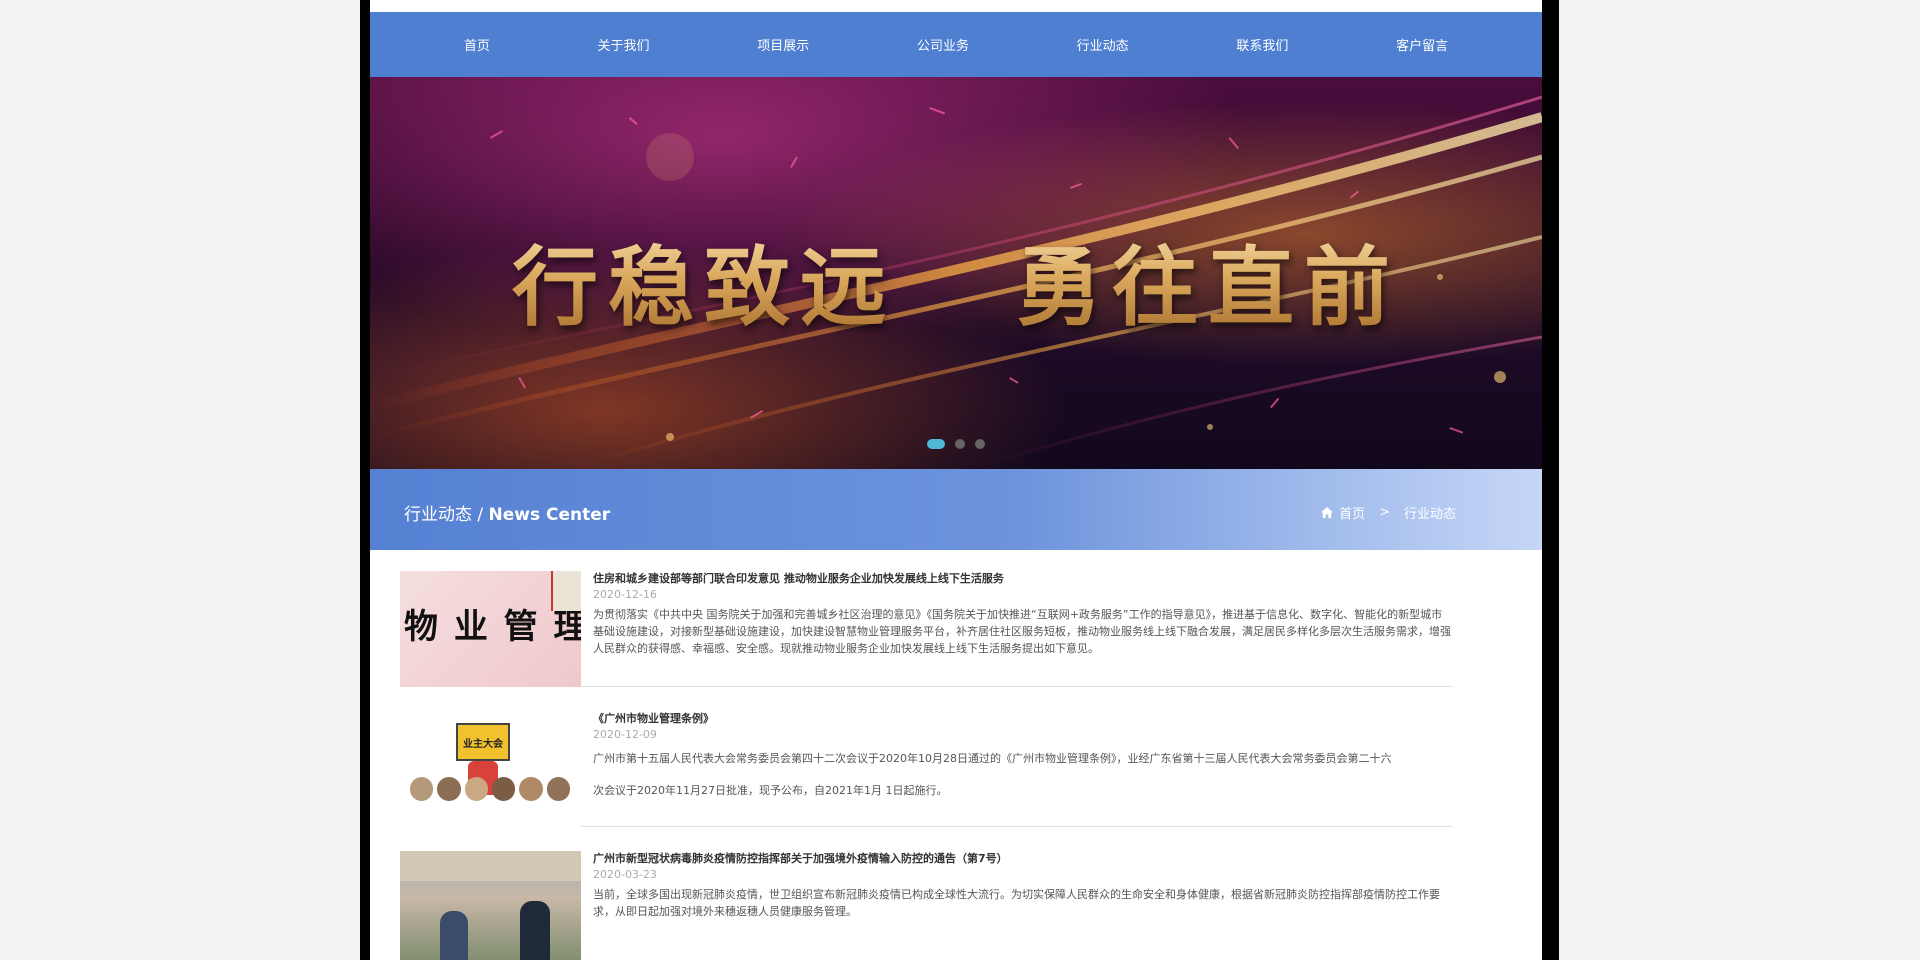  Describe the element at coordinates (1352, 512) in the screenshot. I see `breadcrumb-home: 首页` at that location.